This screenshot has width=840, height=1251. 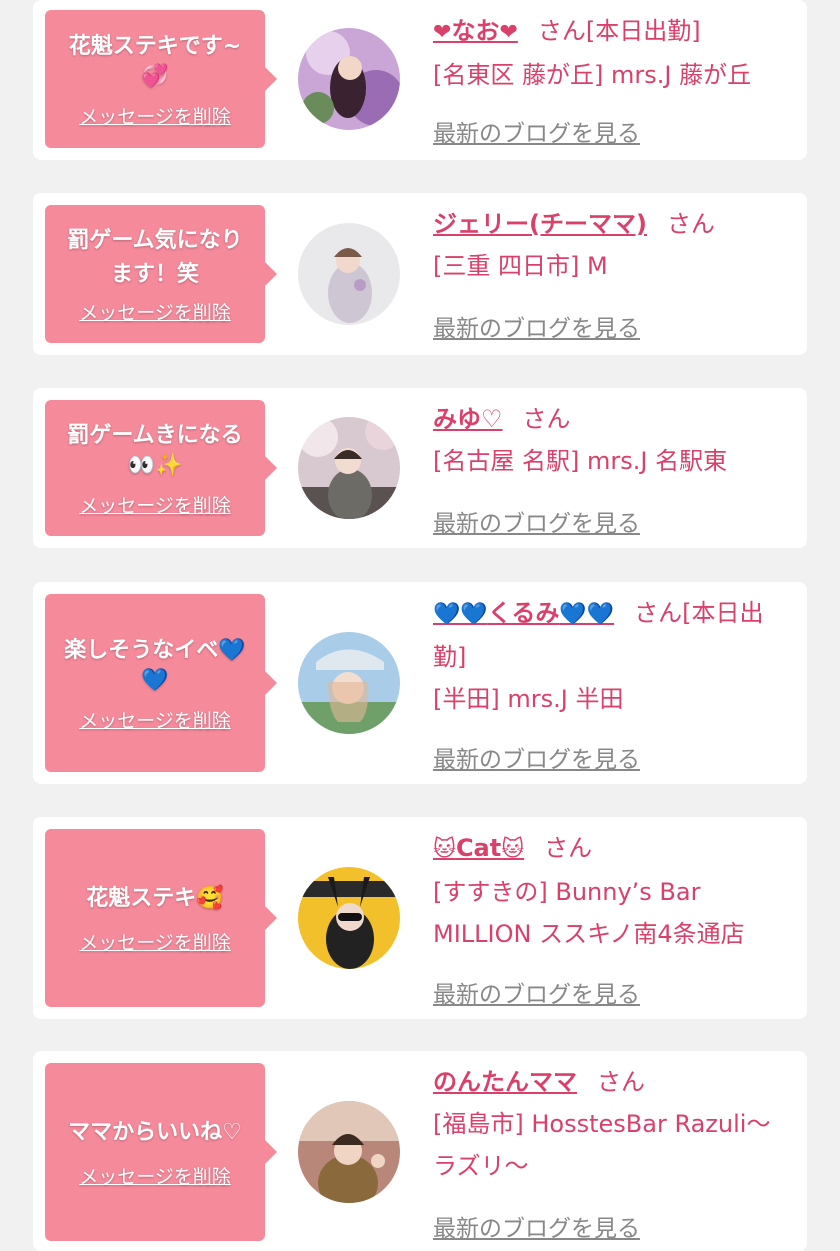 I want to click on message-line: 花魁ステキです~, so click(x=155, y=46).